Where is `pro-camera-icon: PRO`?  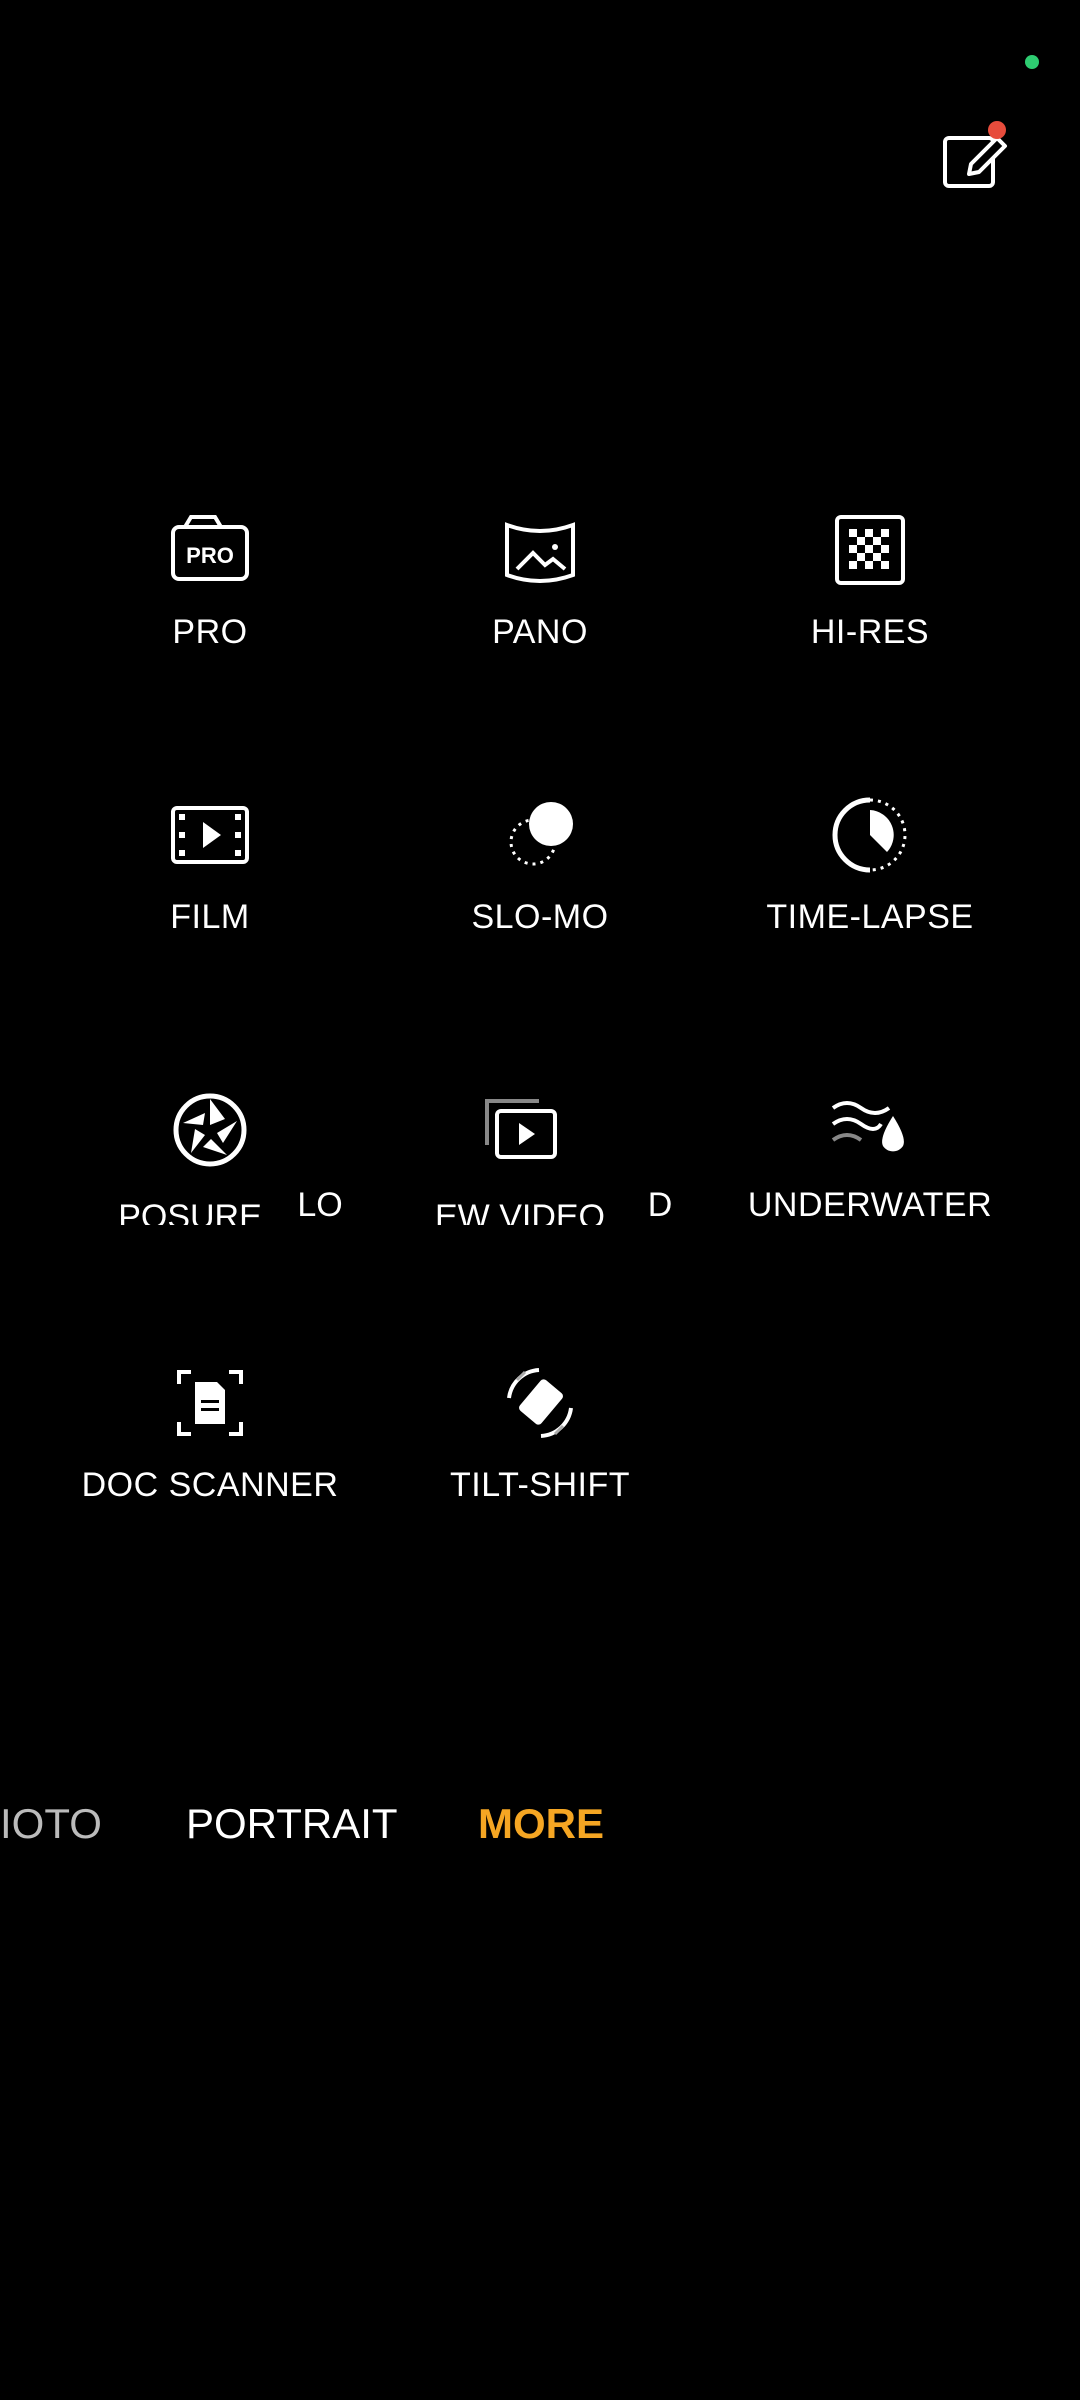
pro-camera-icon: PRO is located at coordinates (210, 548).